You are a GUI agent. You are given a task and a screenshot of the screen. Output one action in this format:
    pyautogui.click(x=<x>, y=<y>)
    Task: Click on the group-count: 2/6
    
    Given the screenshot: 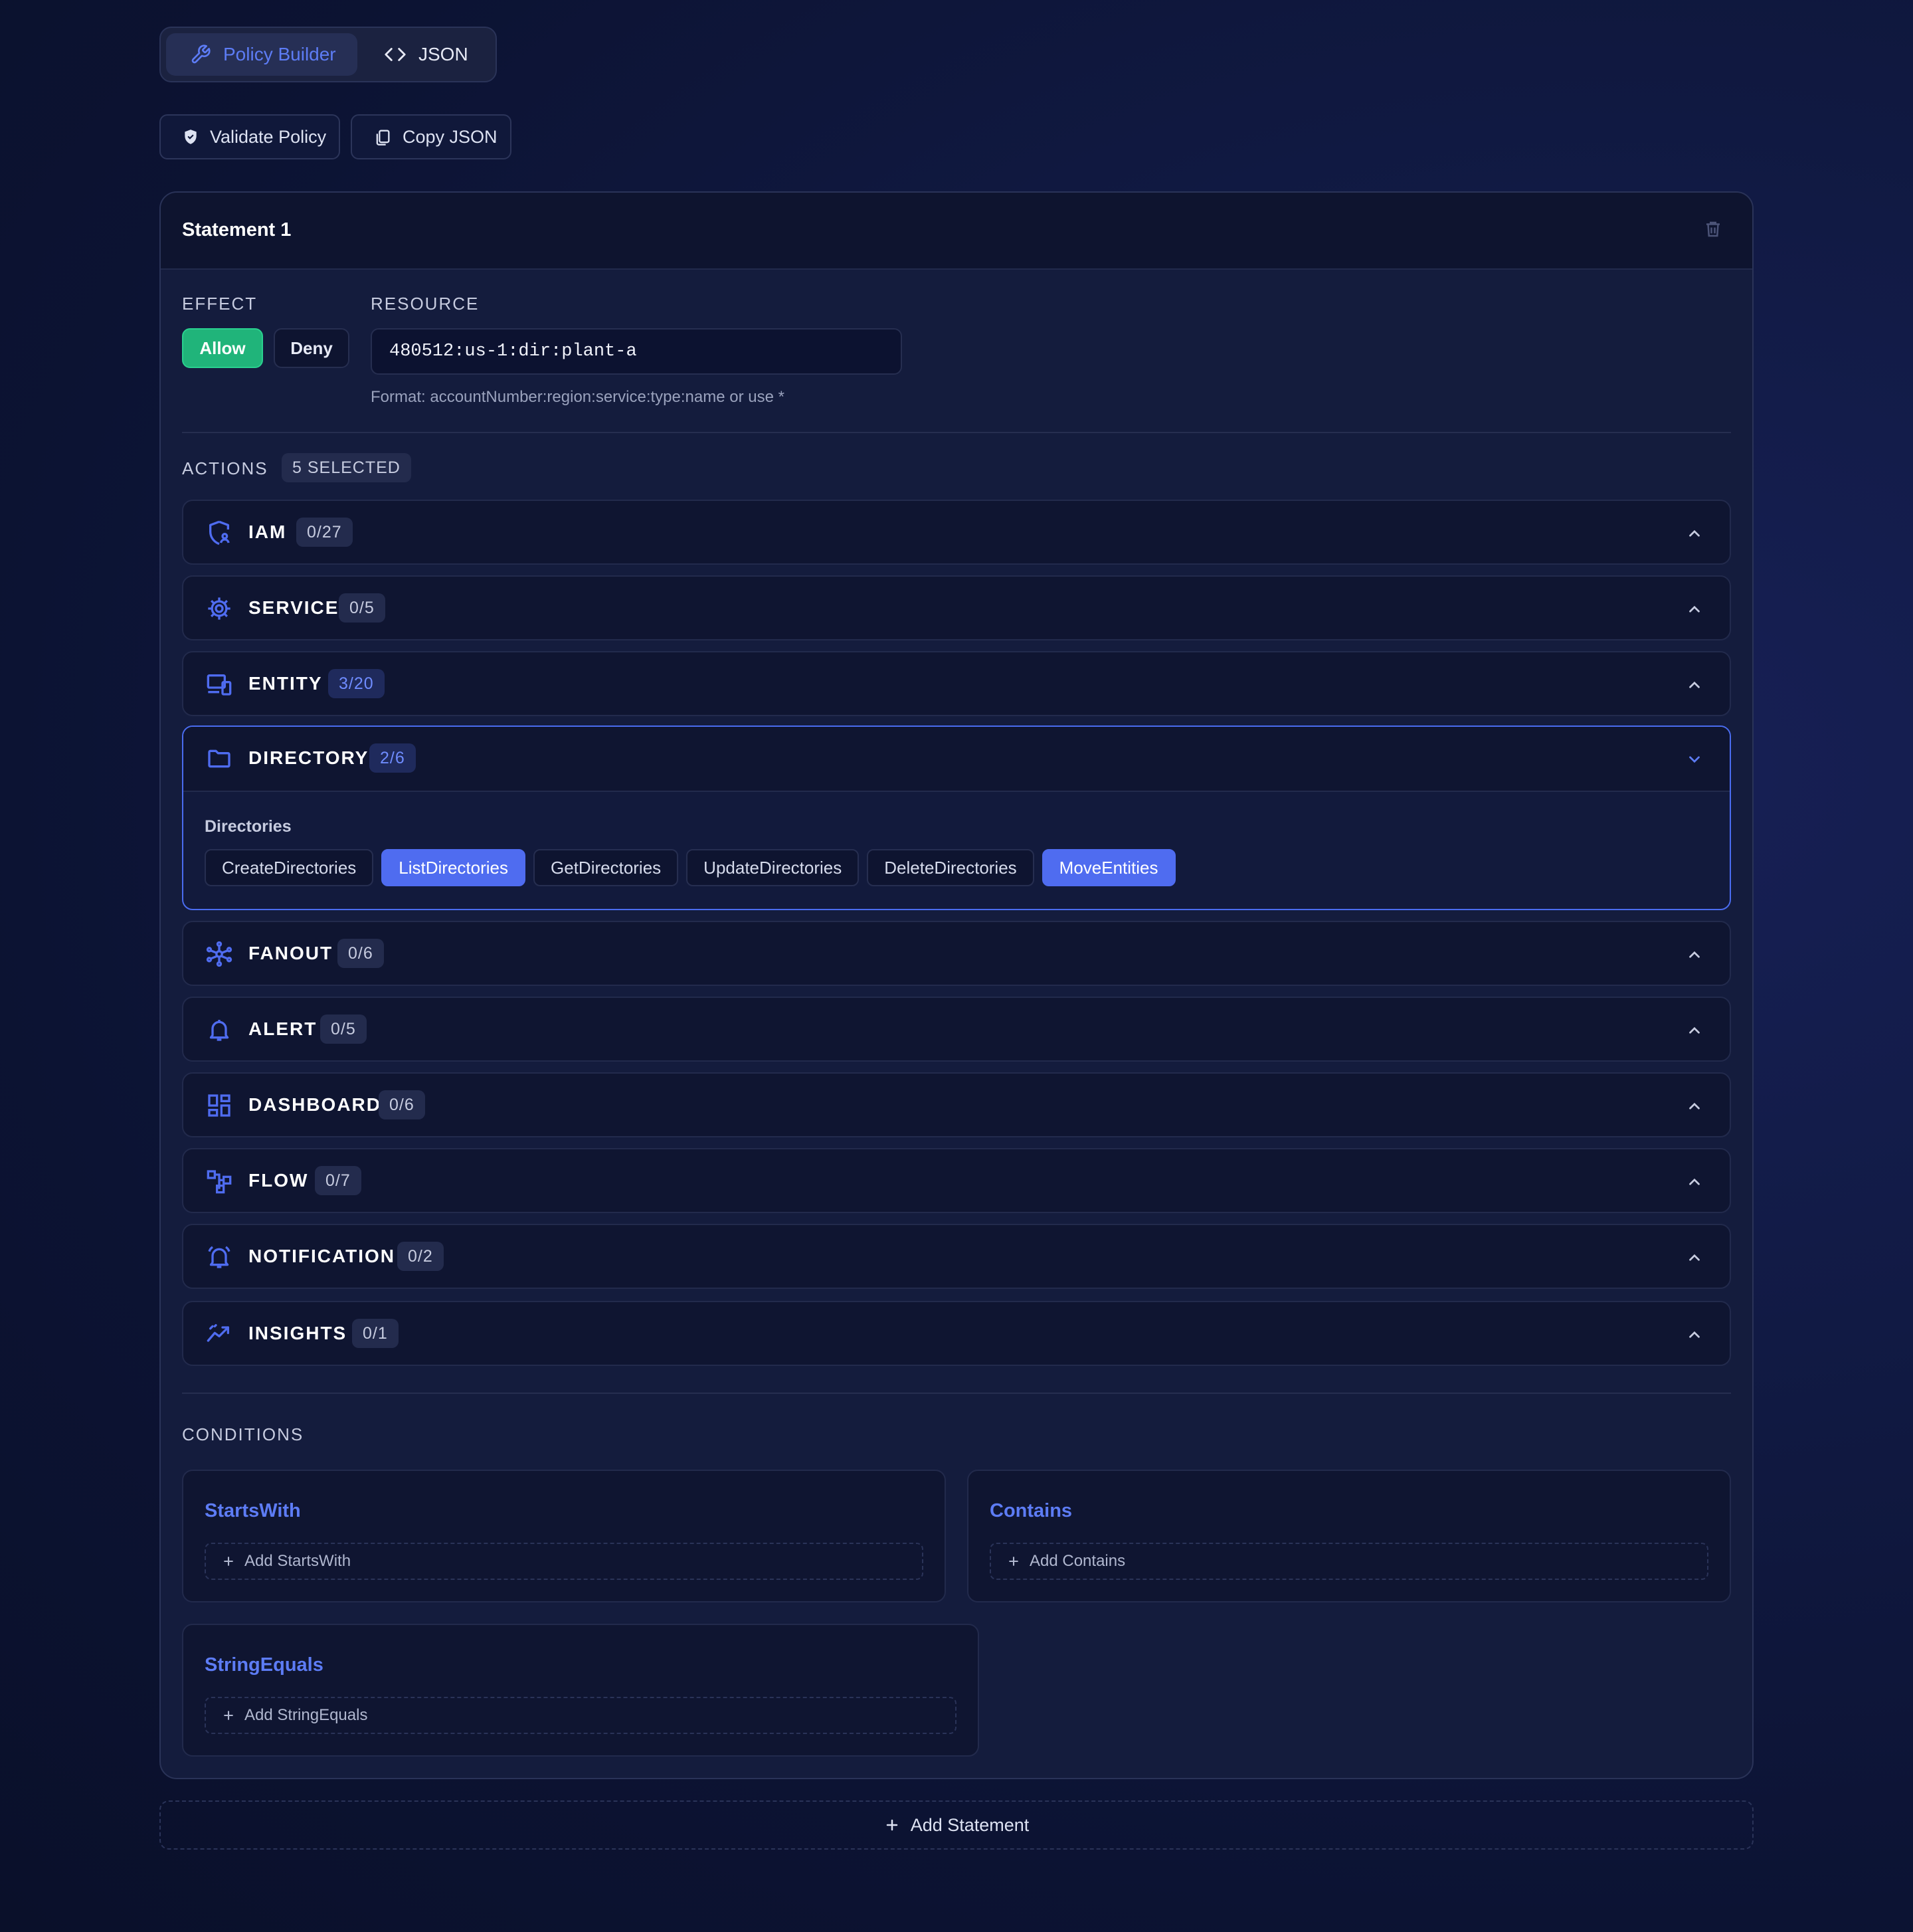 What is the action you would take?
    pyautogui.click(x=392, y=758)
    